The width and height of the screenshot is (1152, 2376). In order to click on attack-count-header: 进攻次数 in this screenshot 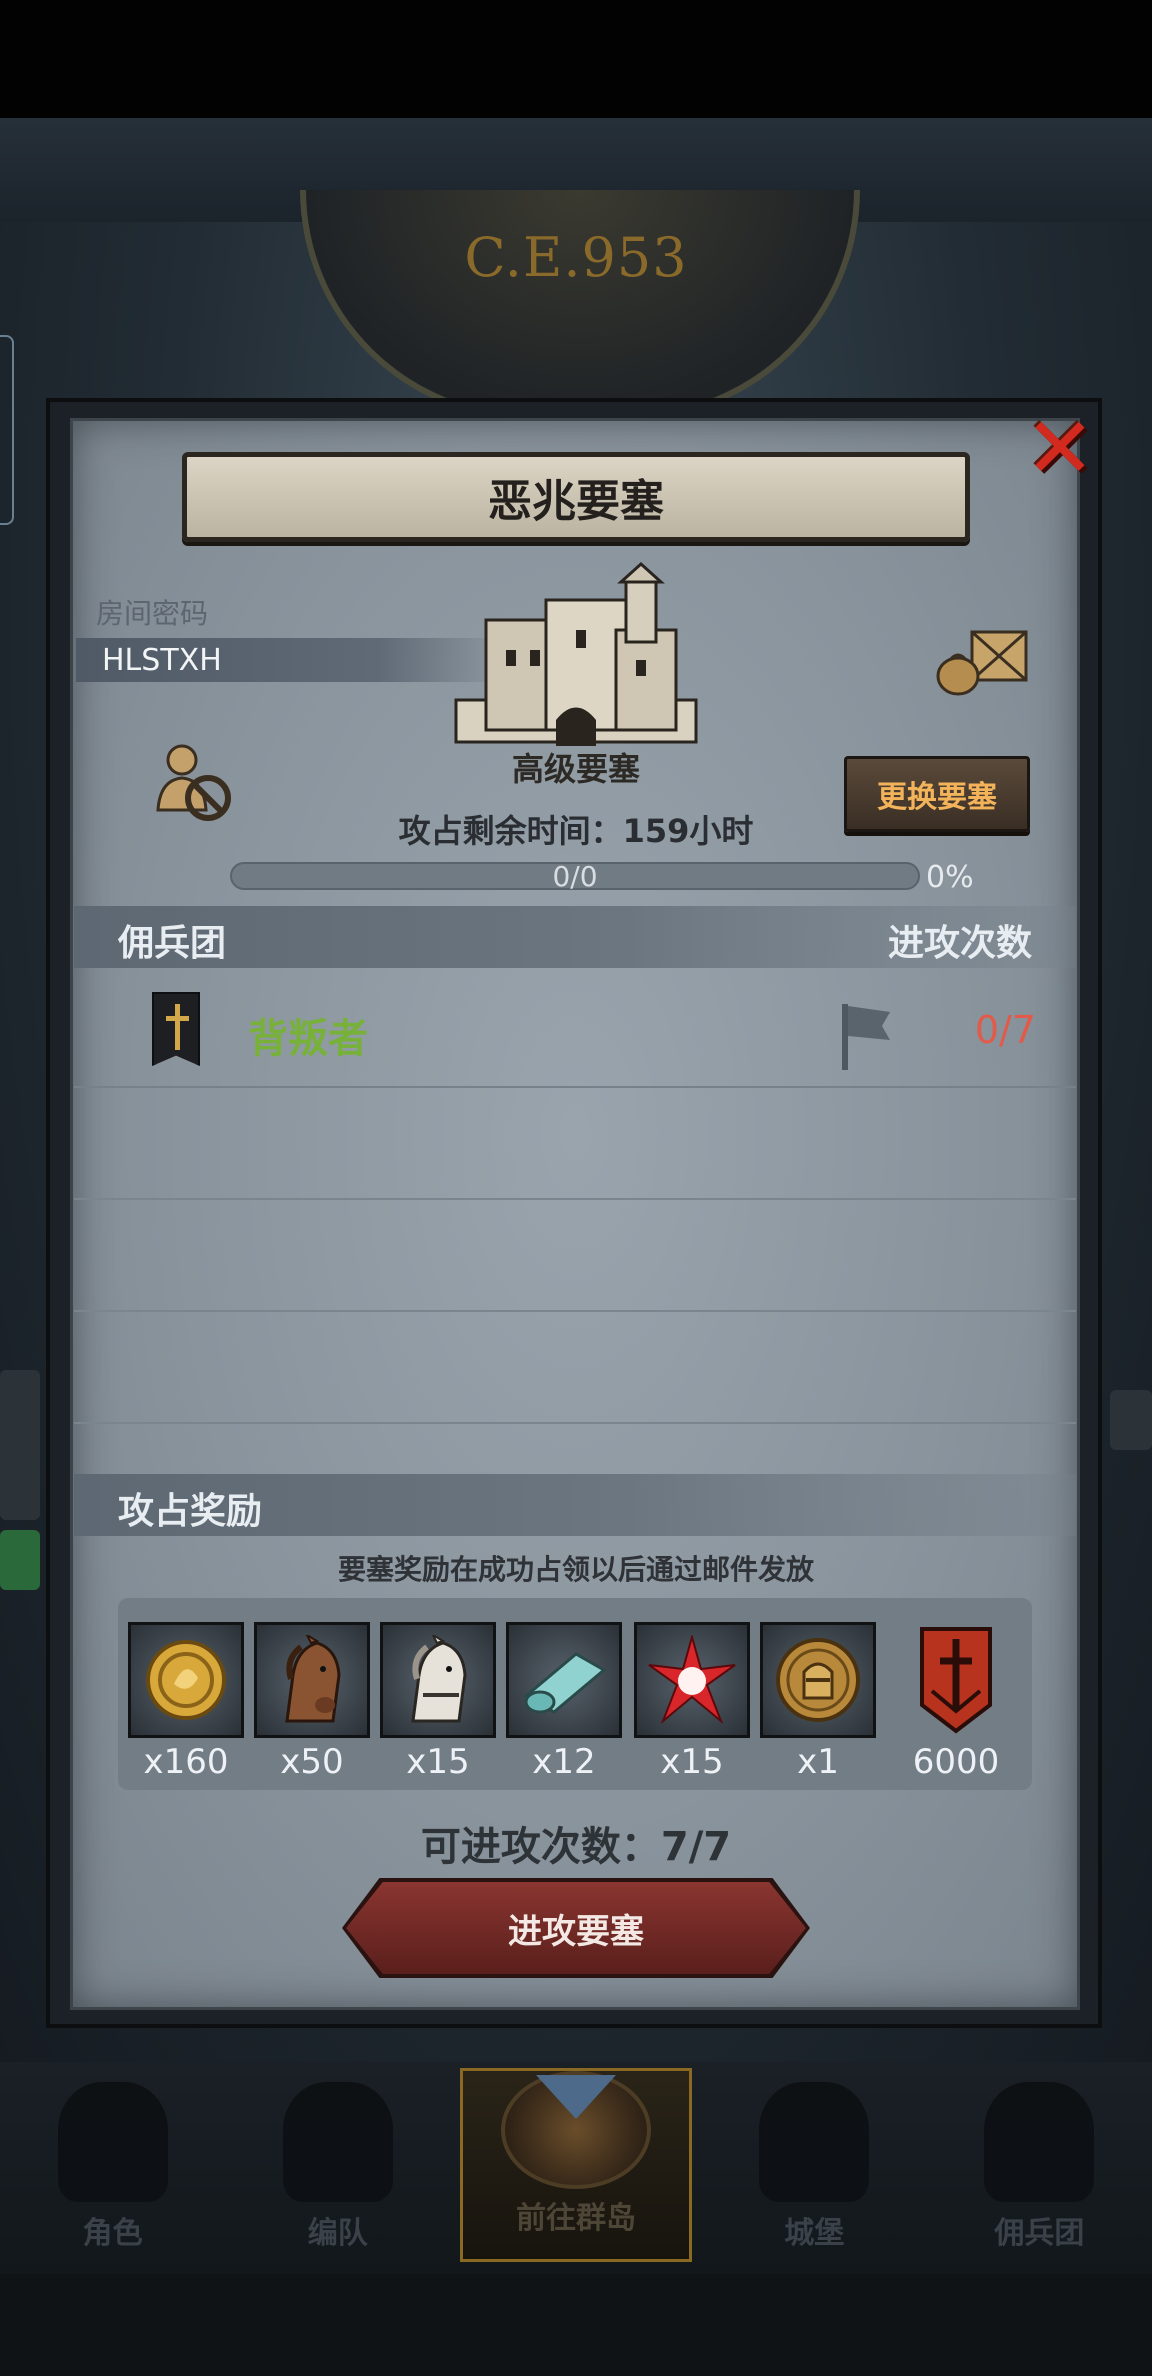, I will do `click(959, 943)`.